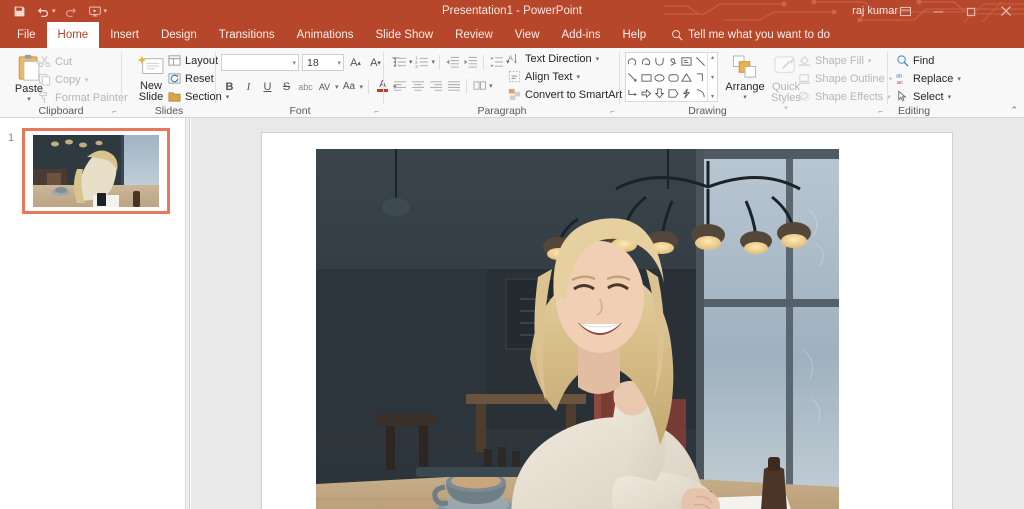  Describe the element at coordinates (491, 86) in the screenshot. I see `columns-caret: ▾` at that location.